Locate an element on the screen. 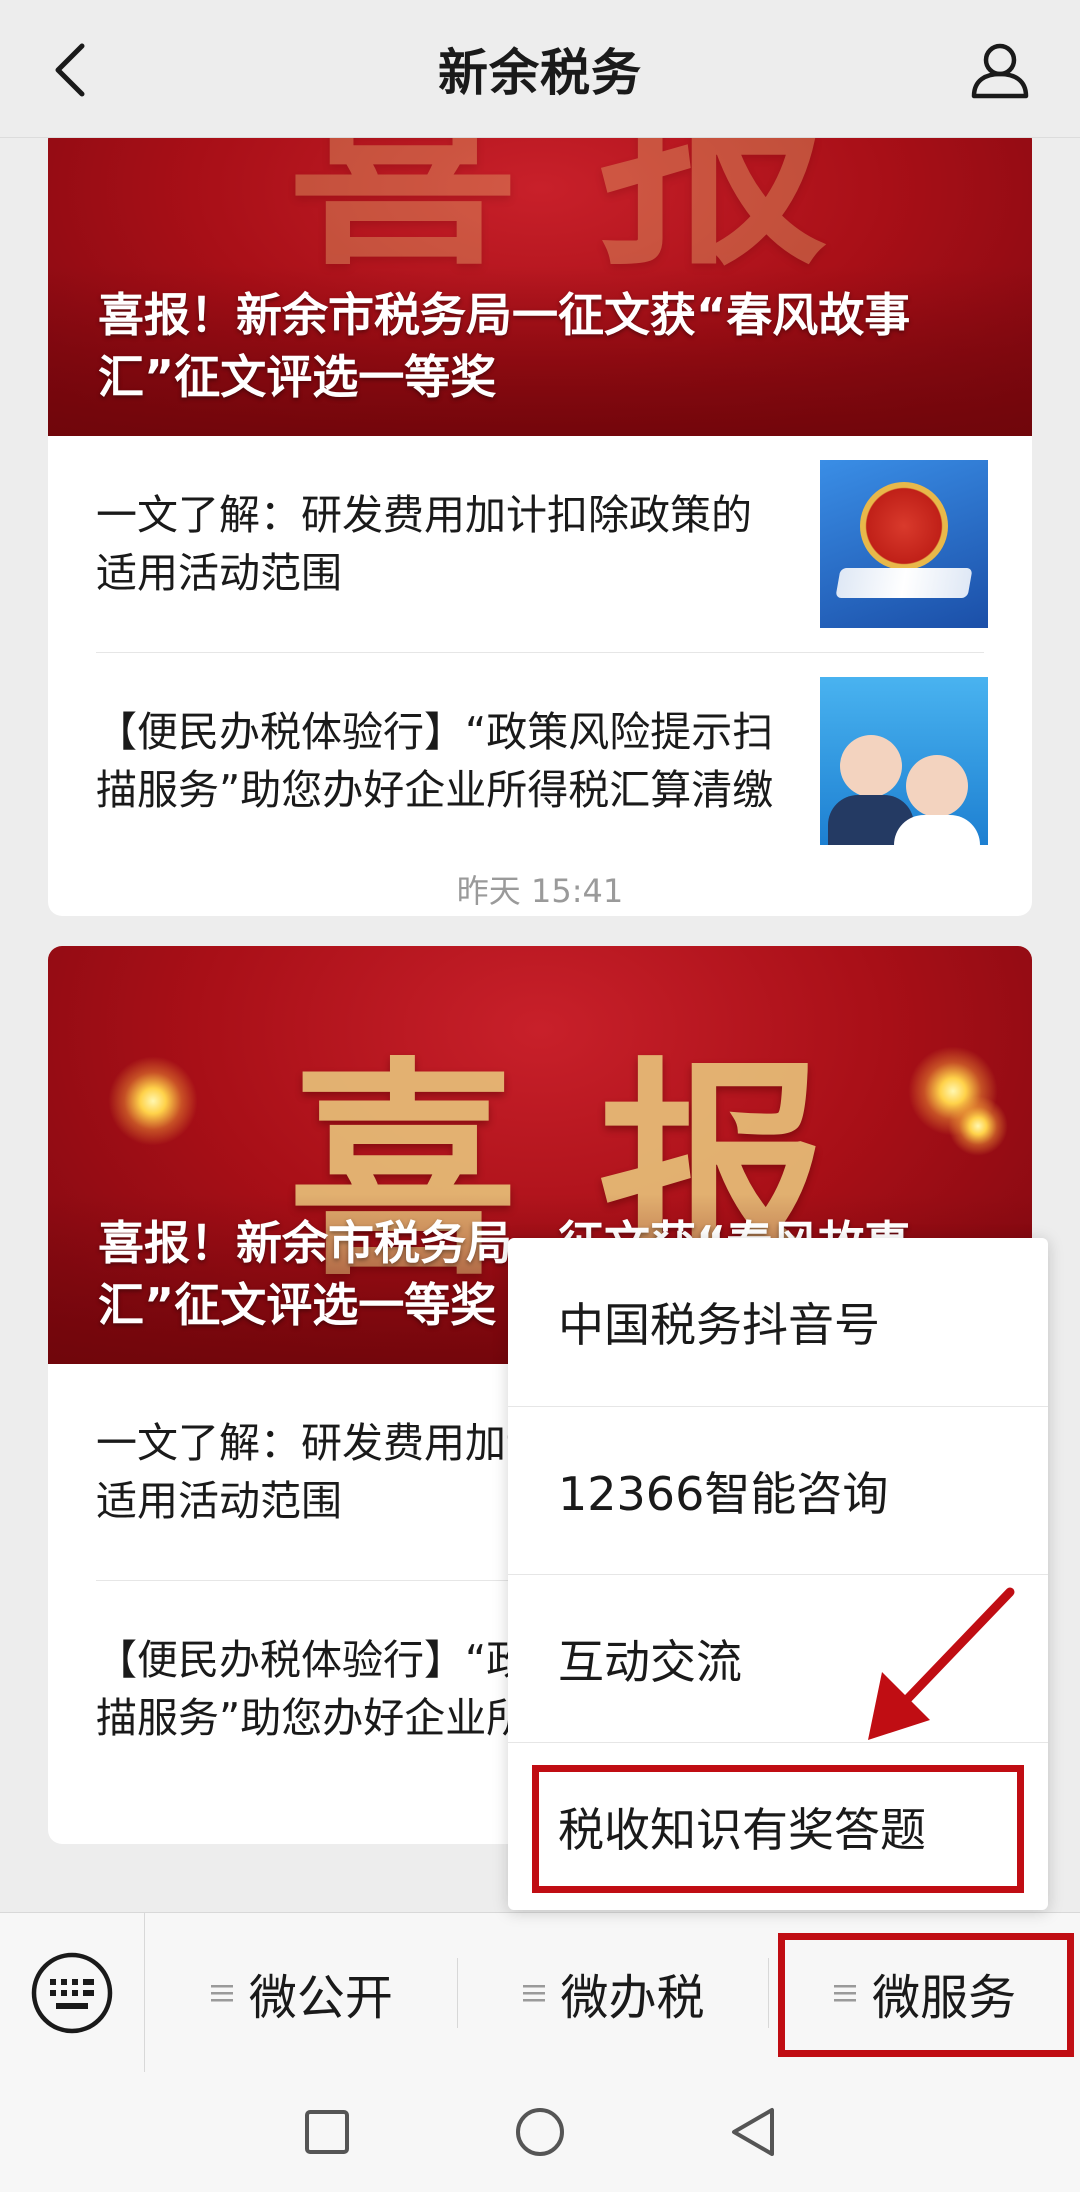  message-timestamp: 昨天 15:41 is located at coordinates (540, 891).